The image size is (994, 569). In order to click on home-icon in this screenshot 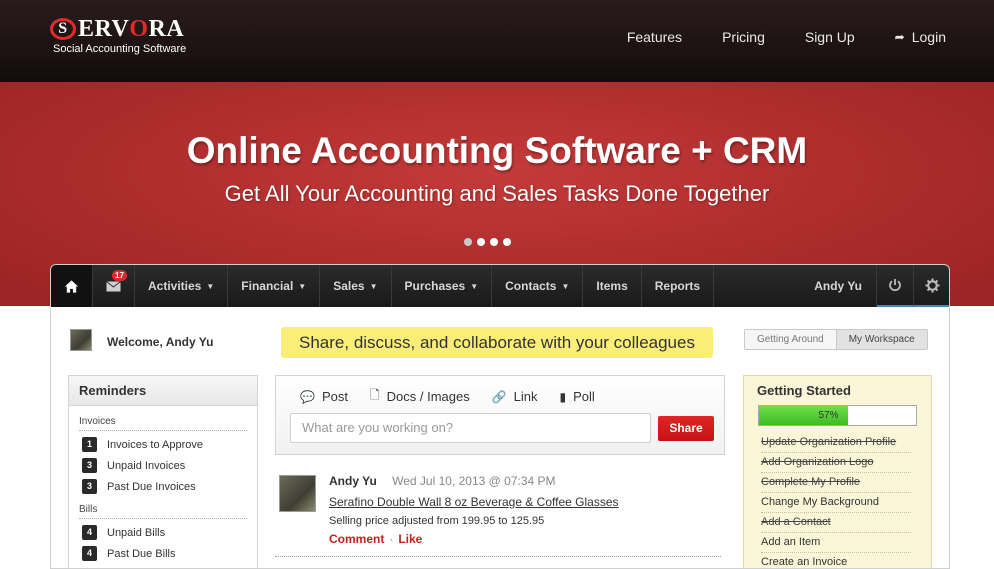, I will do `click(71, 286)`.